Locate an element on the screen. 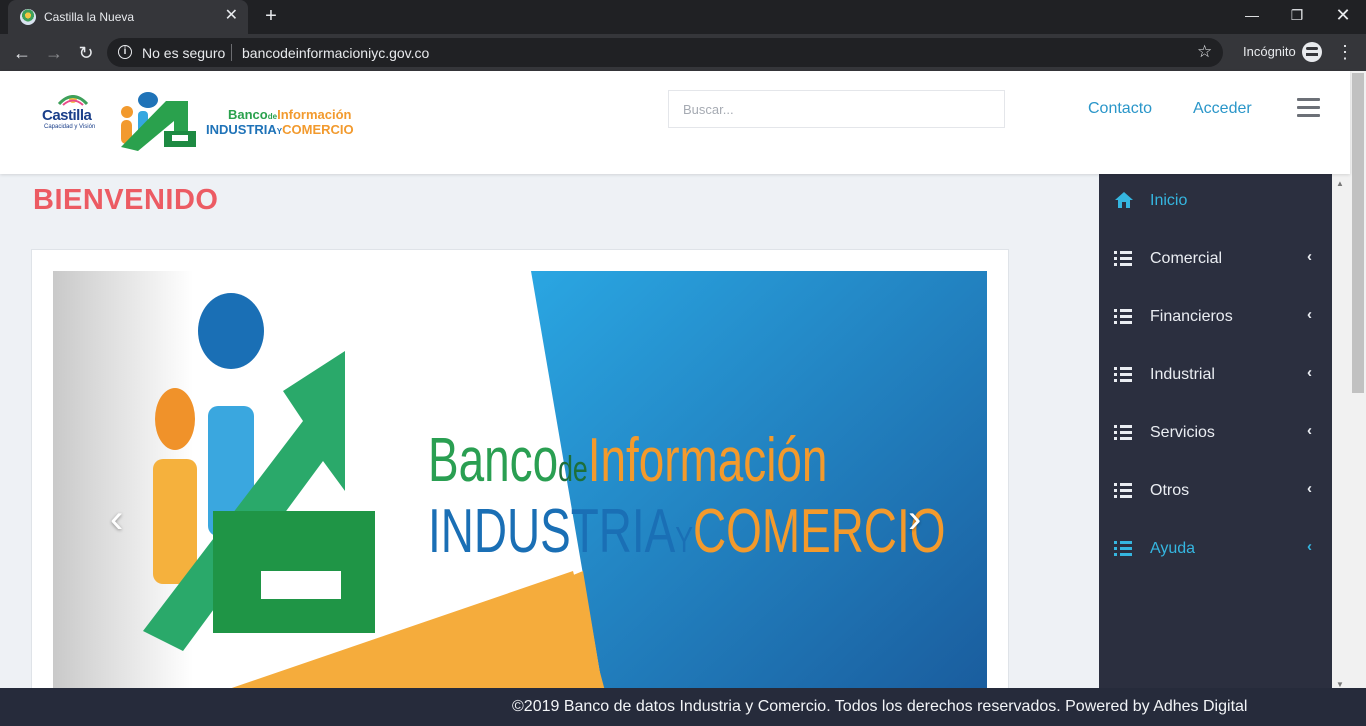 This screenshot has width=1366, height=726. sidebar-item-label: Ayuda is located at coordinates (1173, 548).